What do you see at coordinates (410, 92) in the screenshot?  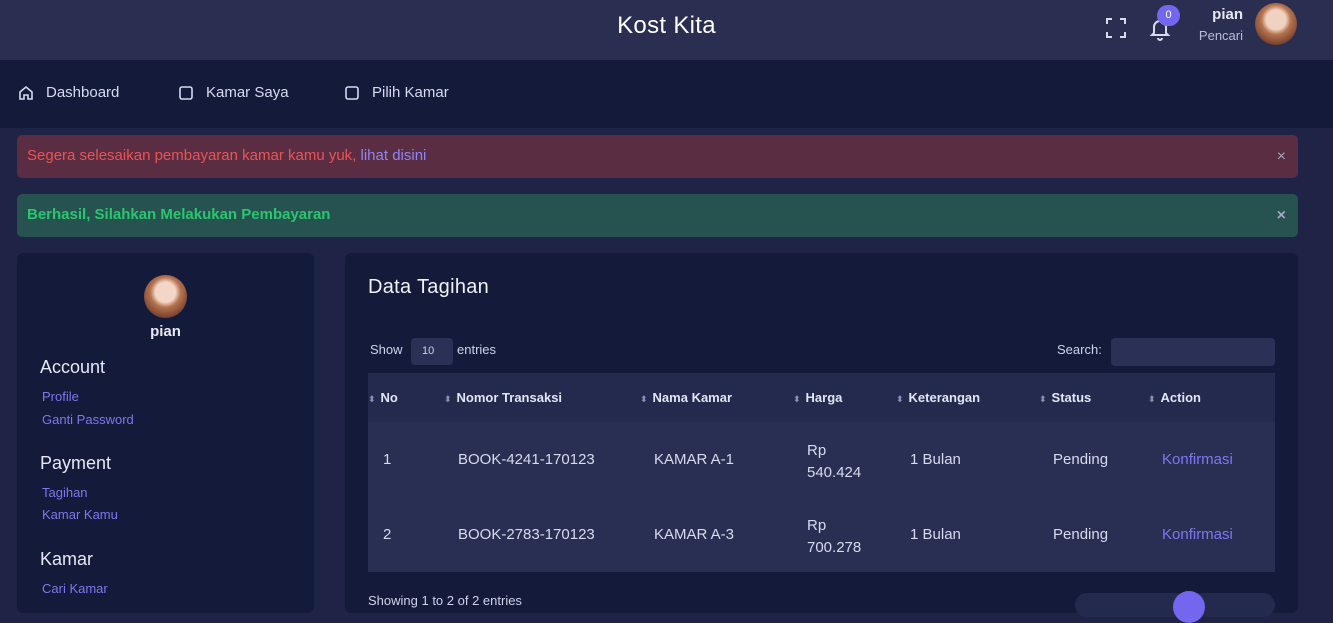 I see `nav-item-label: Pilih Kamar` at bounding box center [410, 92].